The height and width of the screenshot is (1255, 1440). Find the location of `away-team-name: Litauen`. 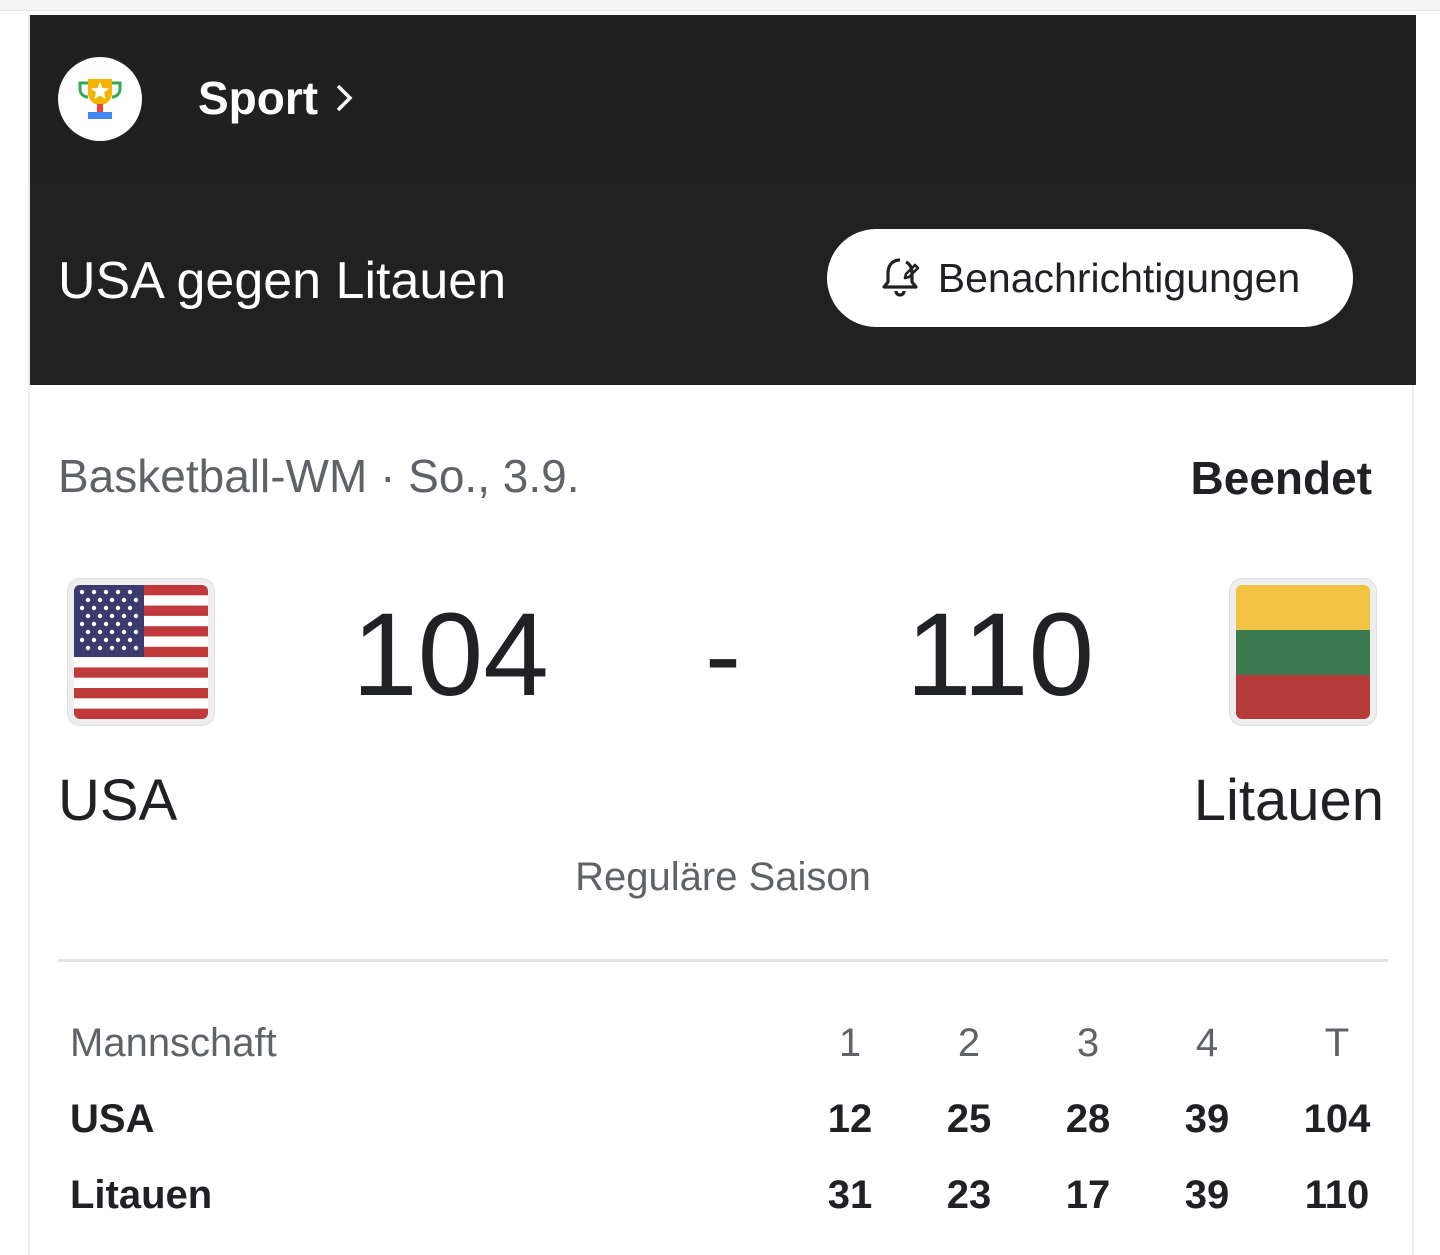

away-team-name: Litauen is located at coordinates (1289, 800).